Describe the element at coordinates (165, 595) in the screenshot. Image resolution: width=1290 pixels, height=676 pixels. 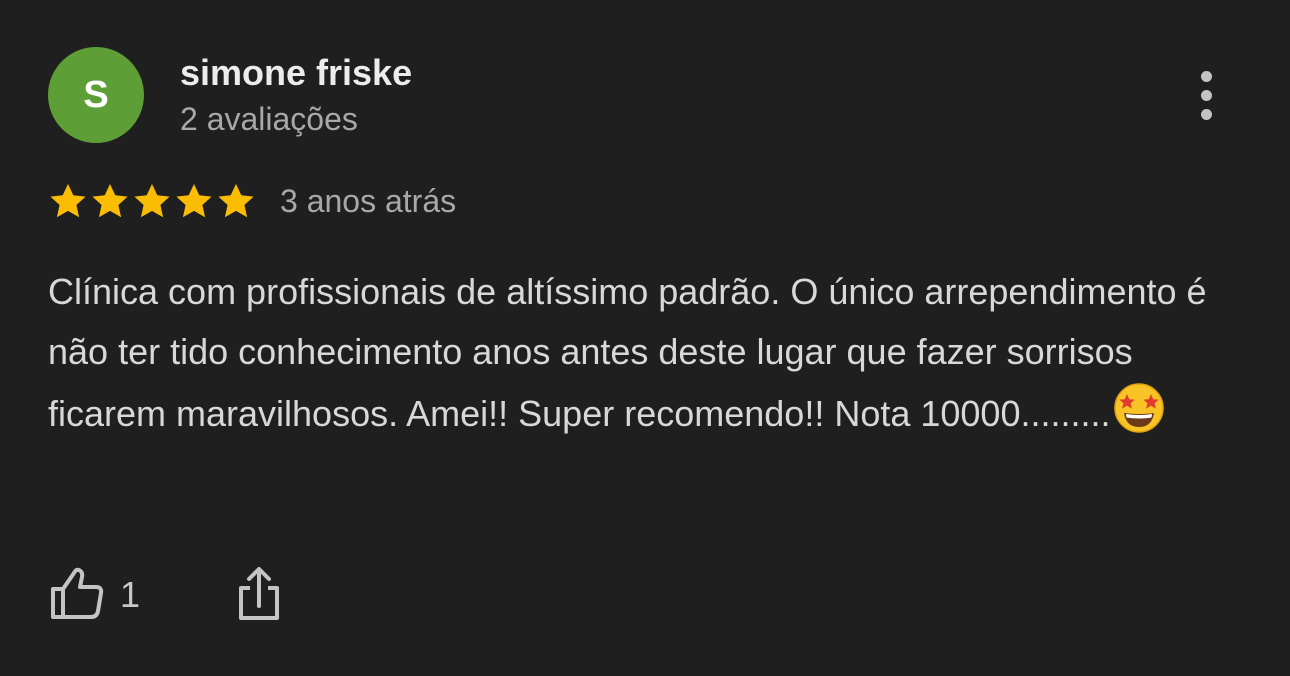
I see `review-actions: 1` at that location.